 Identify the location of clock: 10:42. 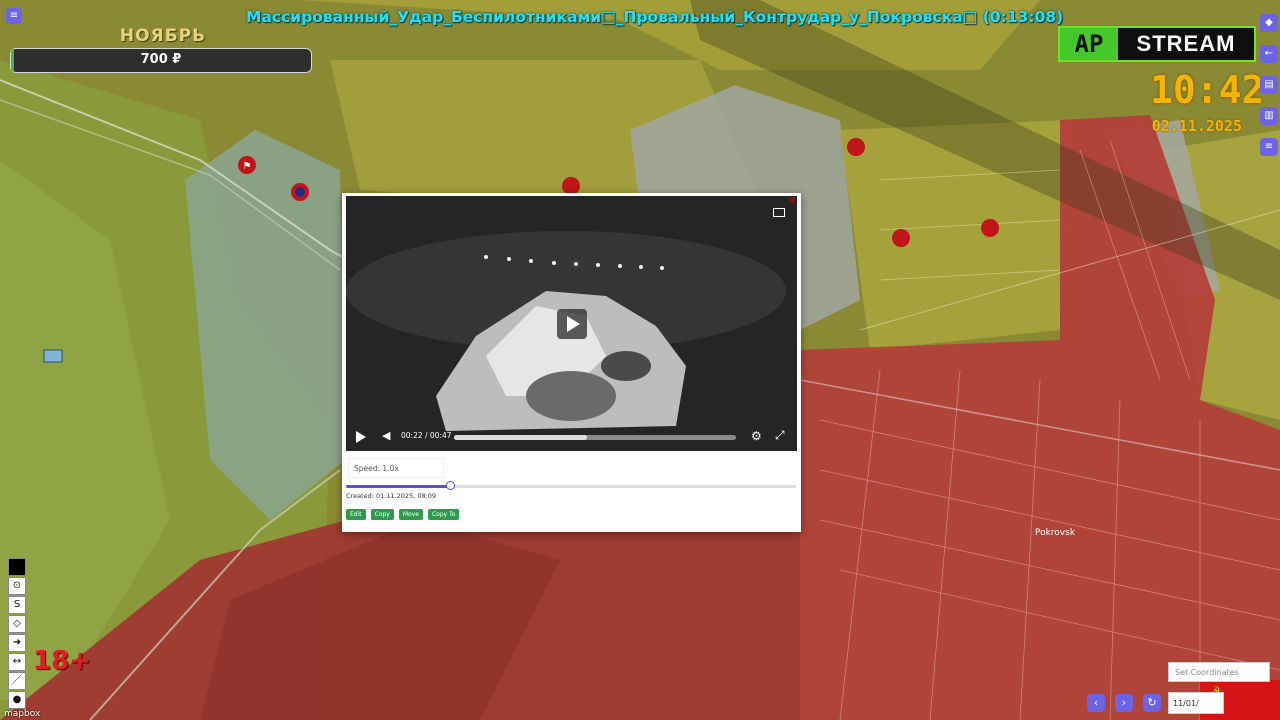
(1207, 90).